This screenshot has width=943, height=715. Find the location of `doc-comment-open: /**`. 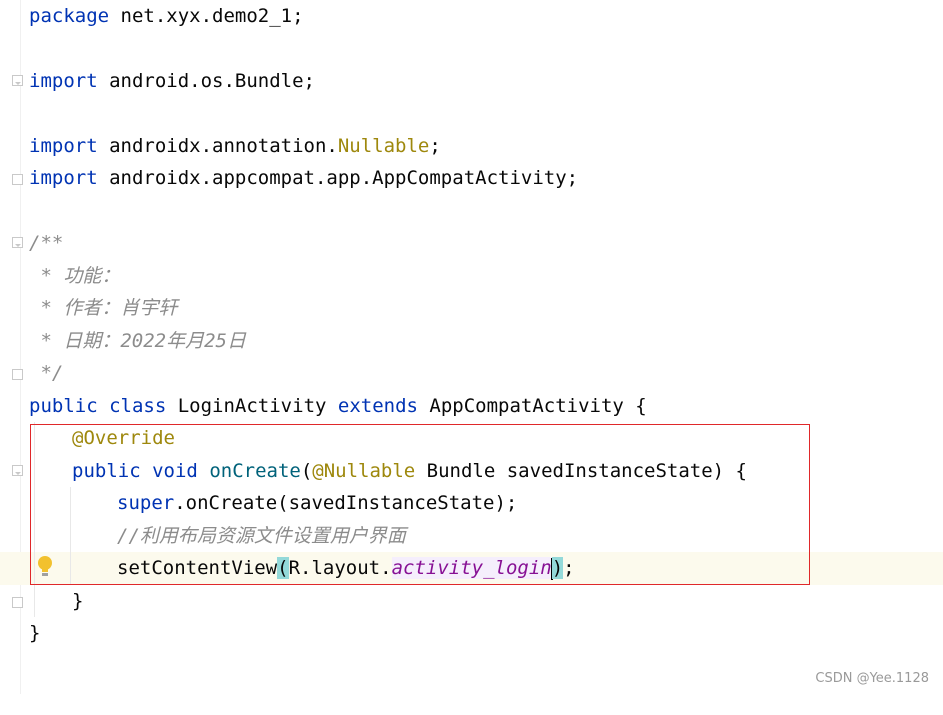

doc-comment-open: /** is located at coordinates (46, 243).